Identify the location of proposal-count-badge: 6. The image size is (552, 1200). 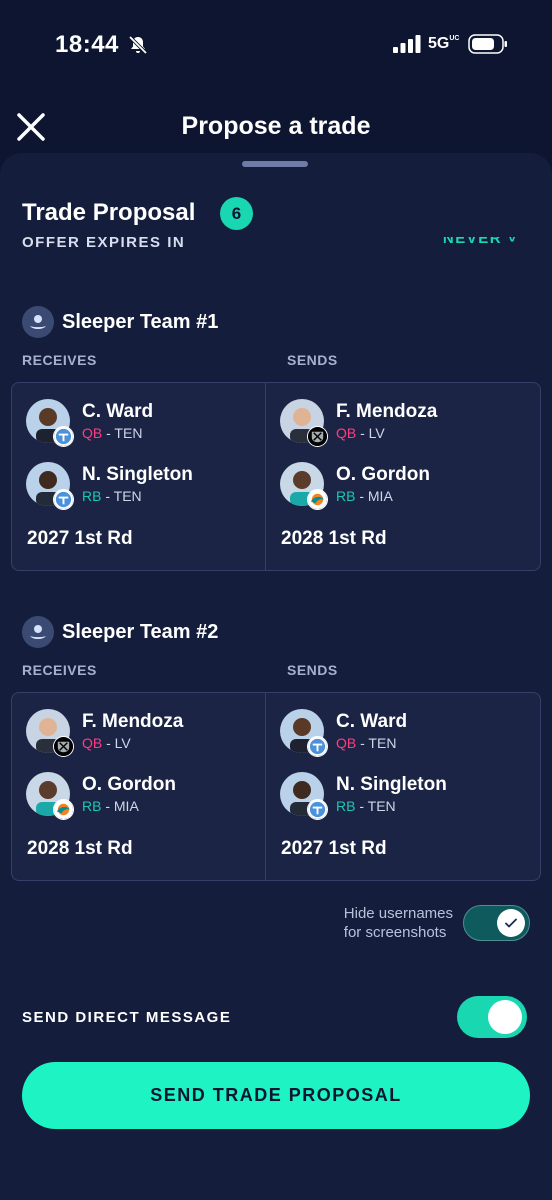
(236, 213).